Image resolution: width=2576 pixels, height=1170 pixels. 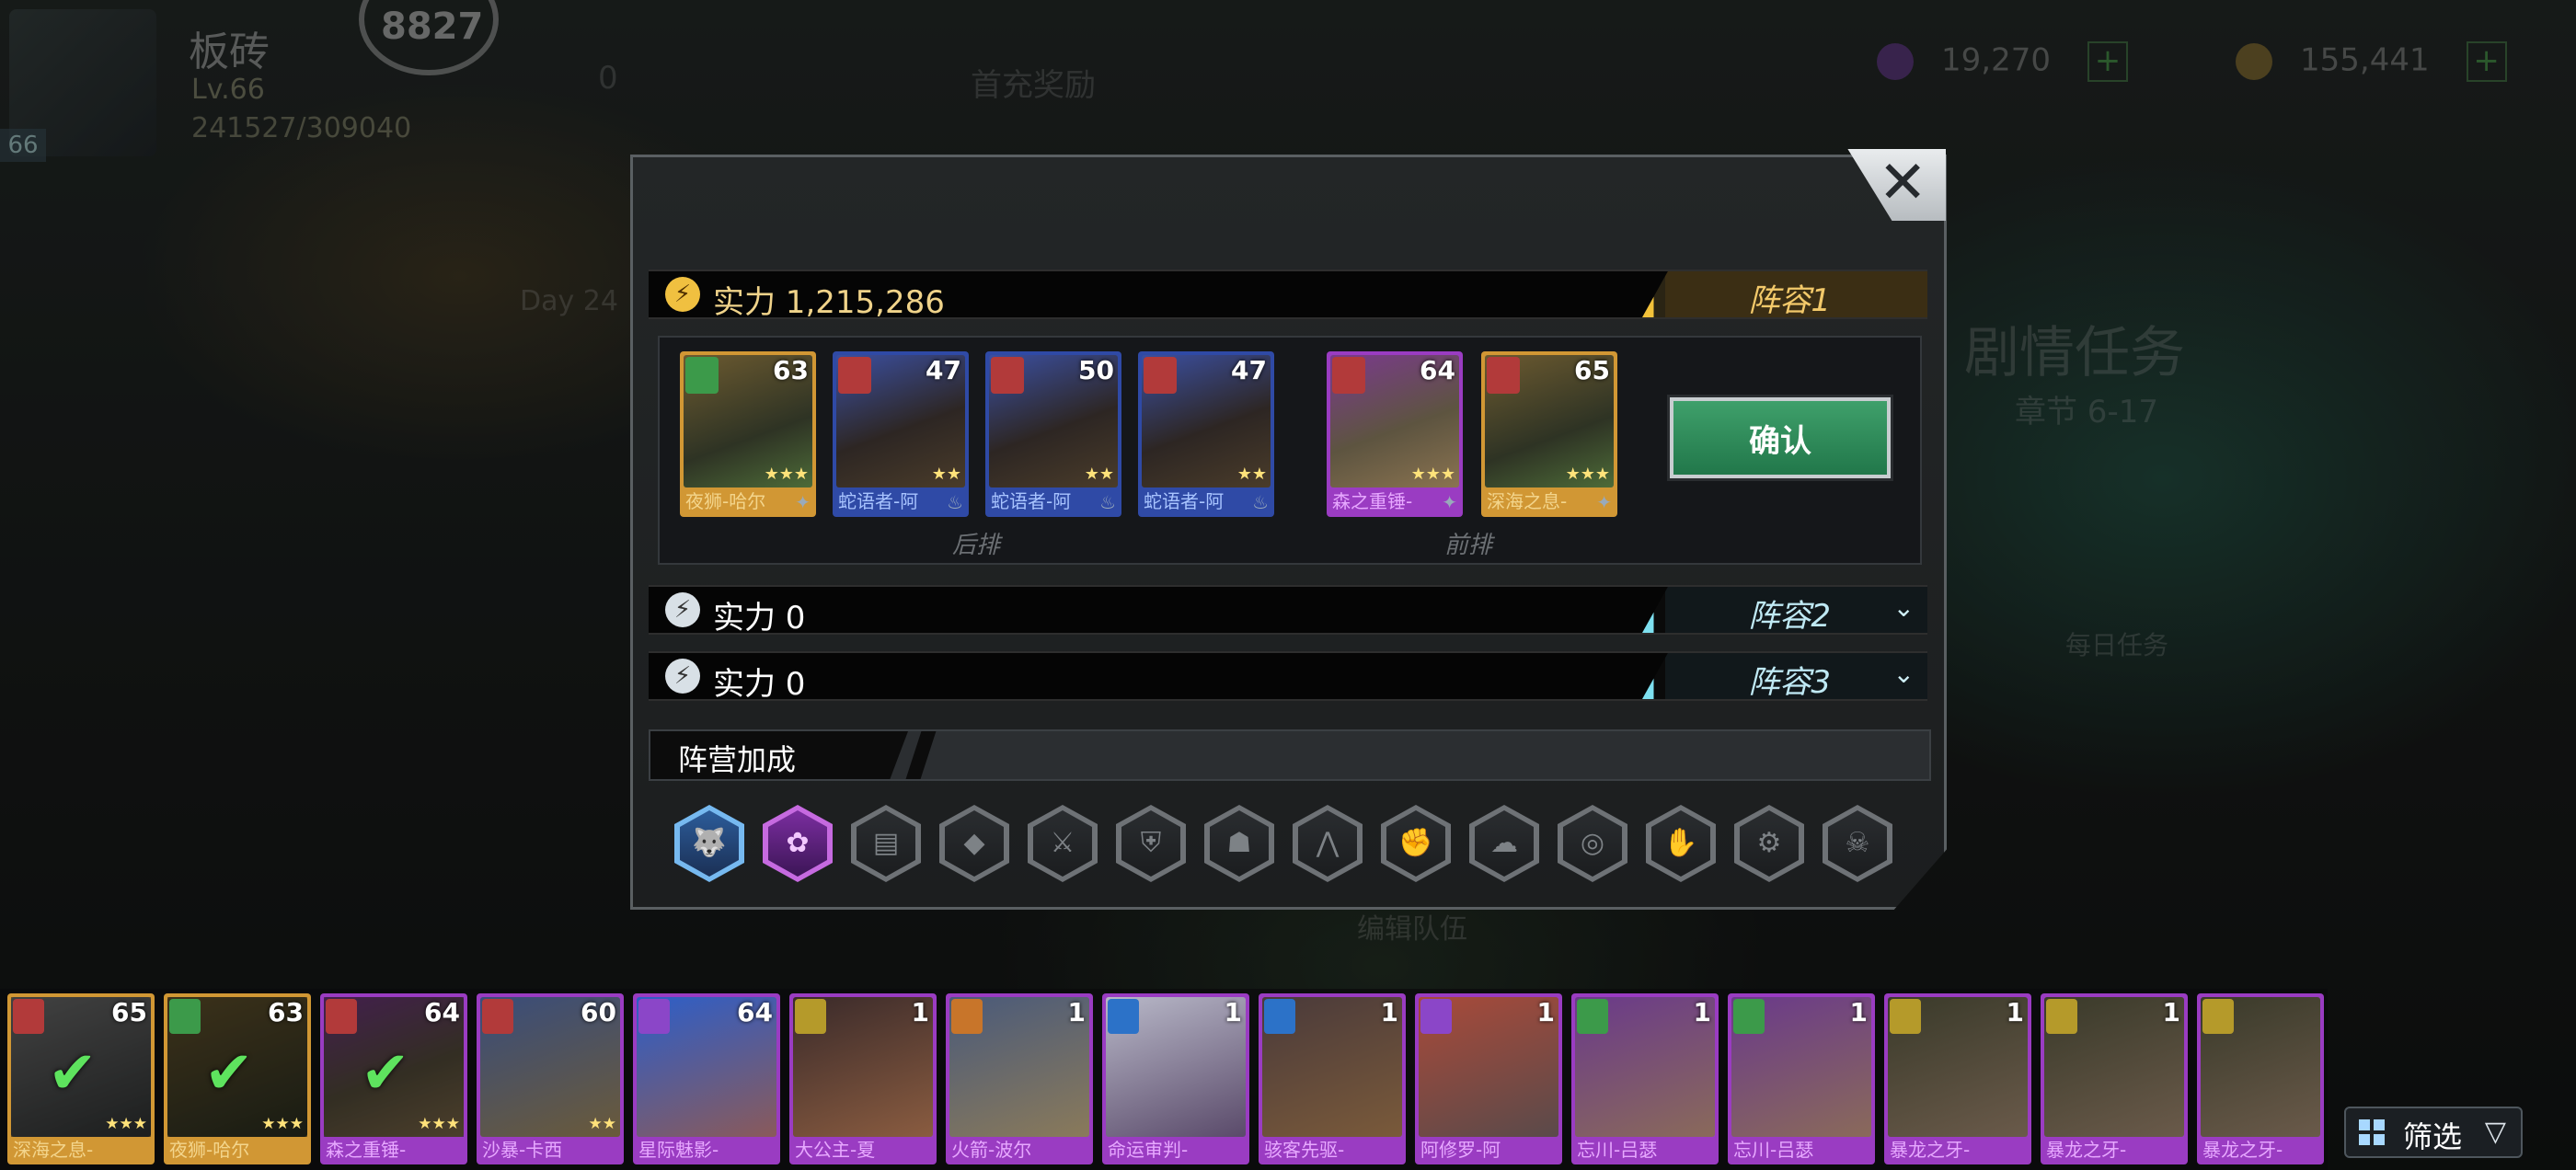 What do you see at coordinates (1488, 1078) in the screenshot?
I see `roster-card: 1 阿修罗-阿` at bounding box center [1488, 1078].